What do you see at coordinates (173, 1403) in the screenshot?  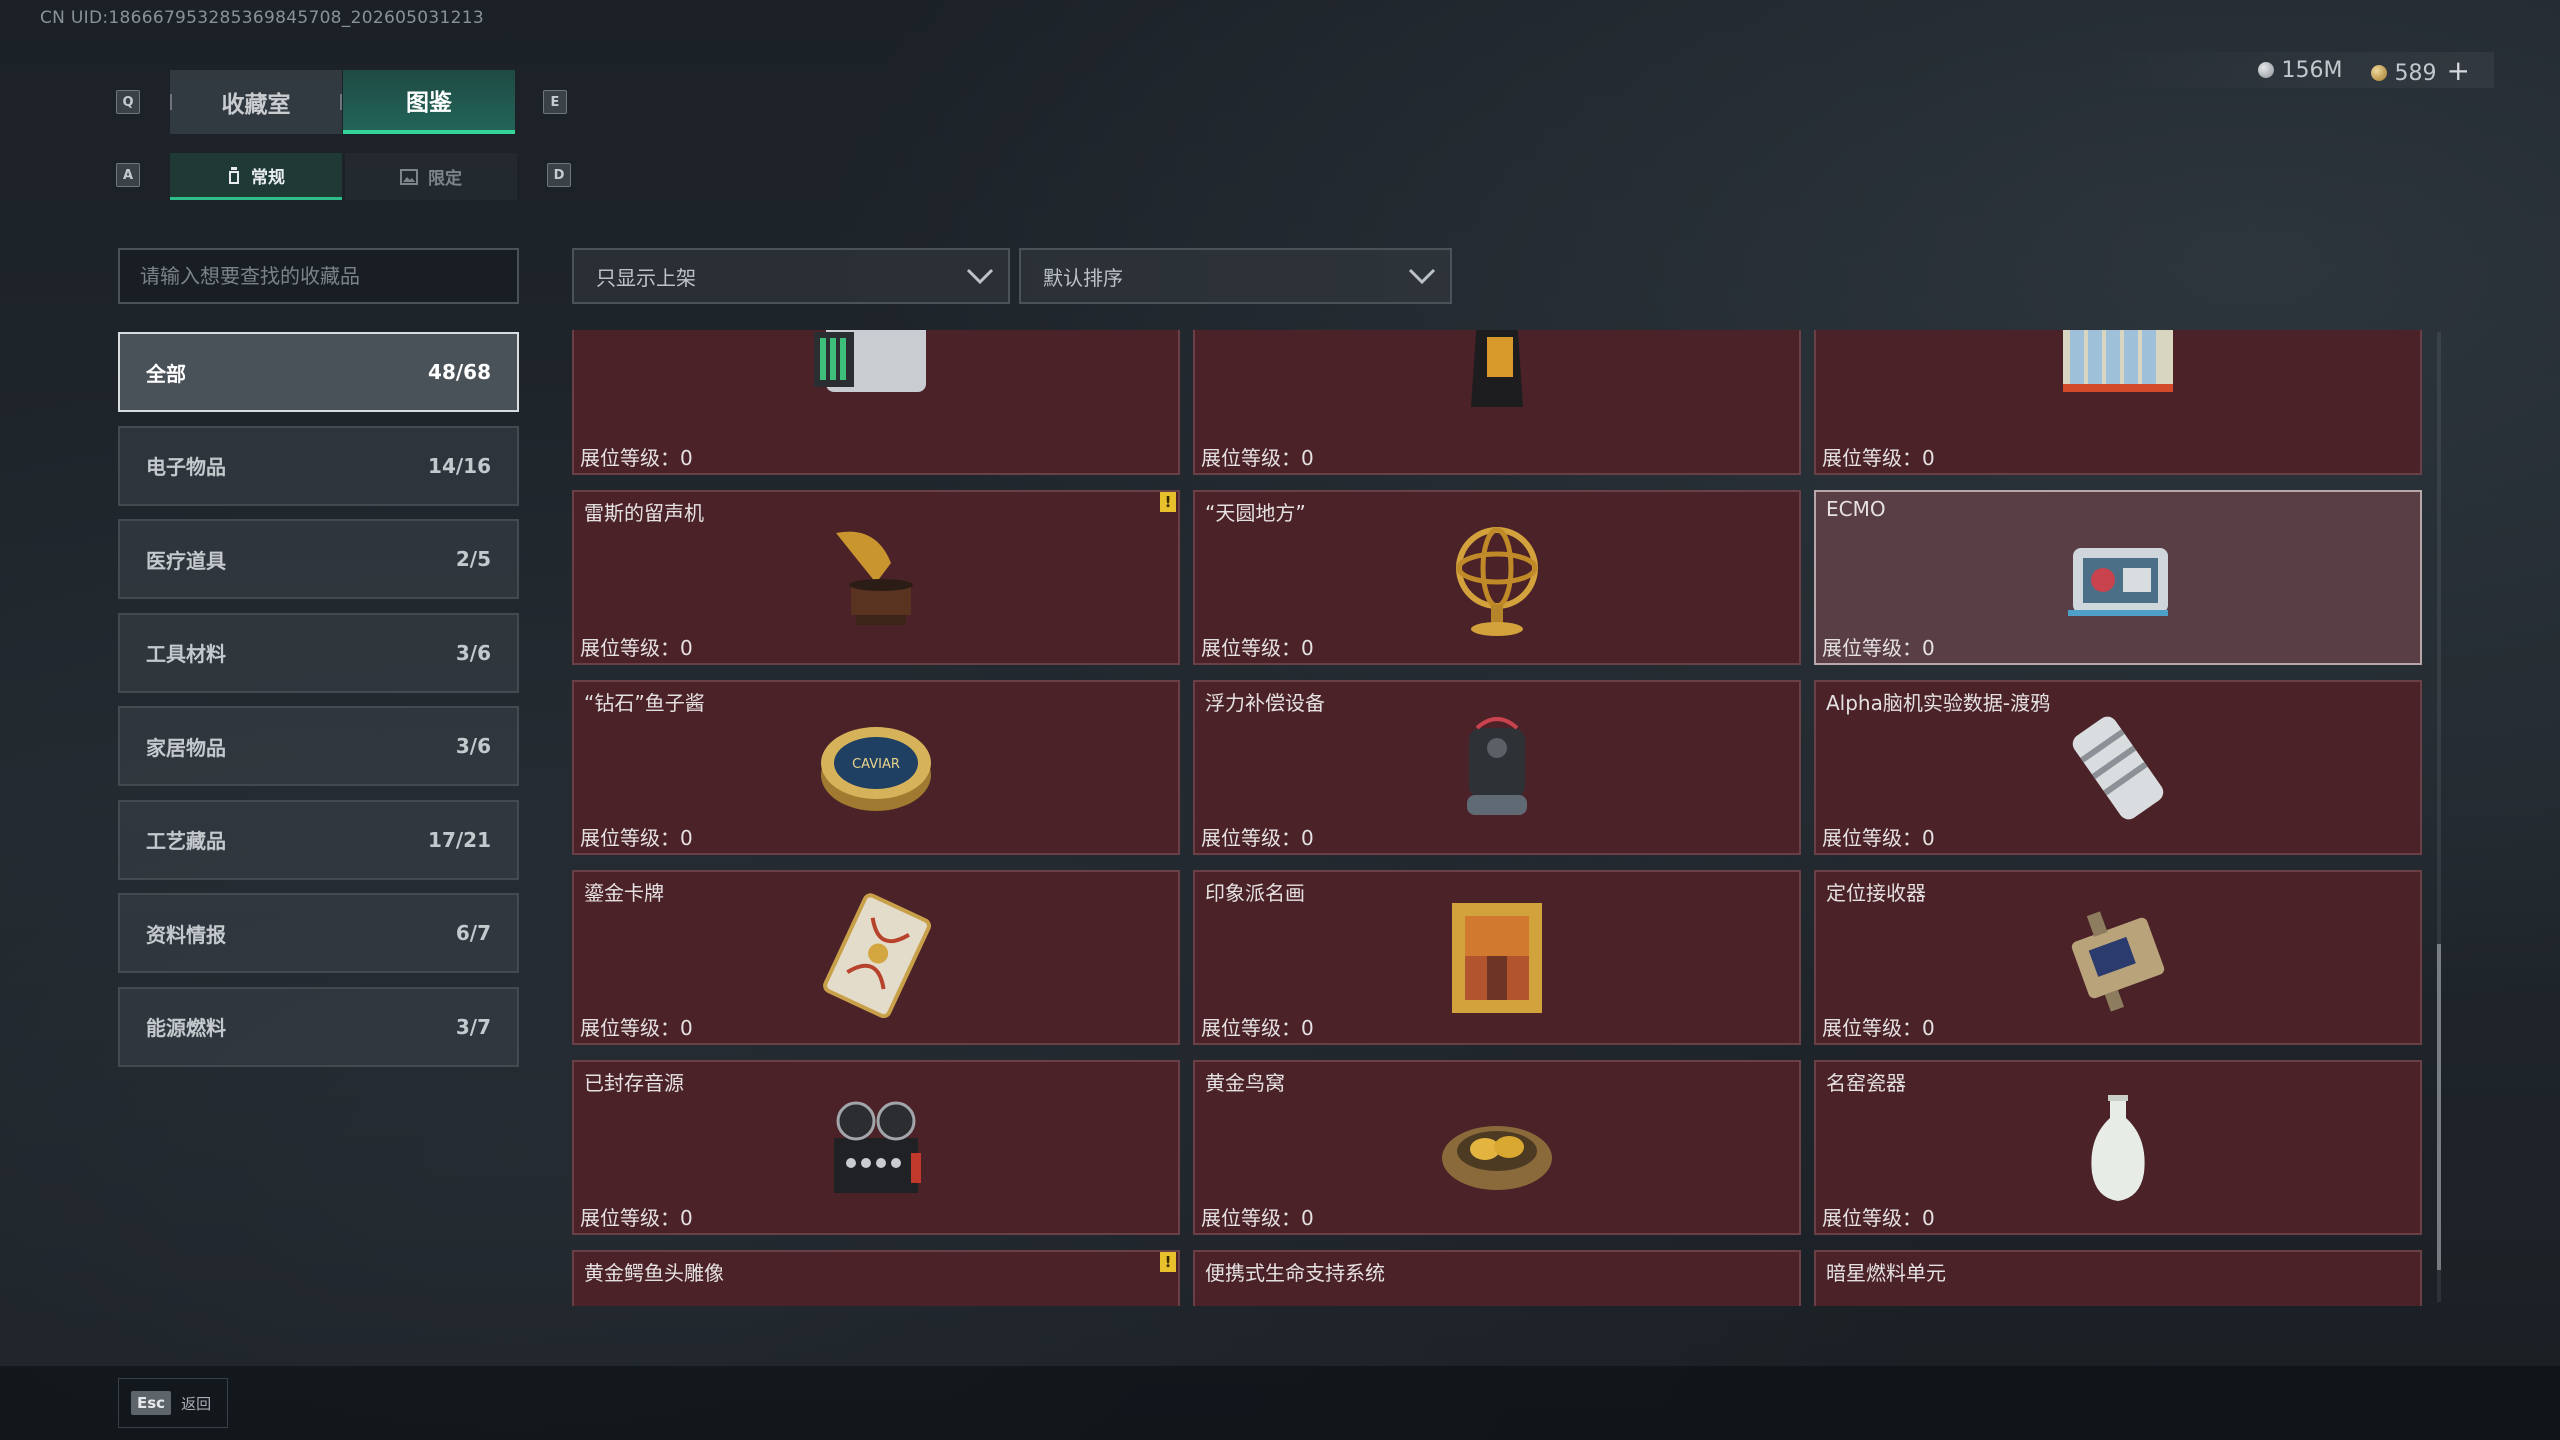 I see `back-button: Esc 返回` at bounding box center [173, 1403].